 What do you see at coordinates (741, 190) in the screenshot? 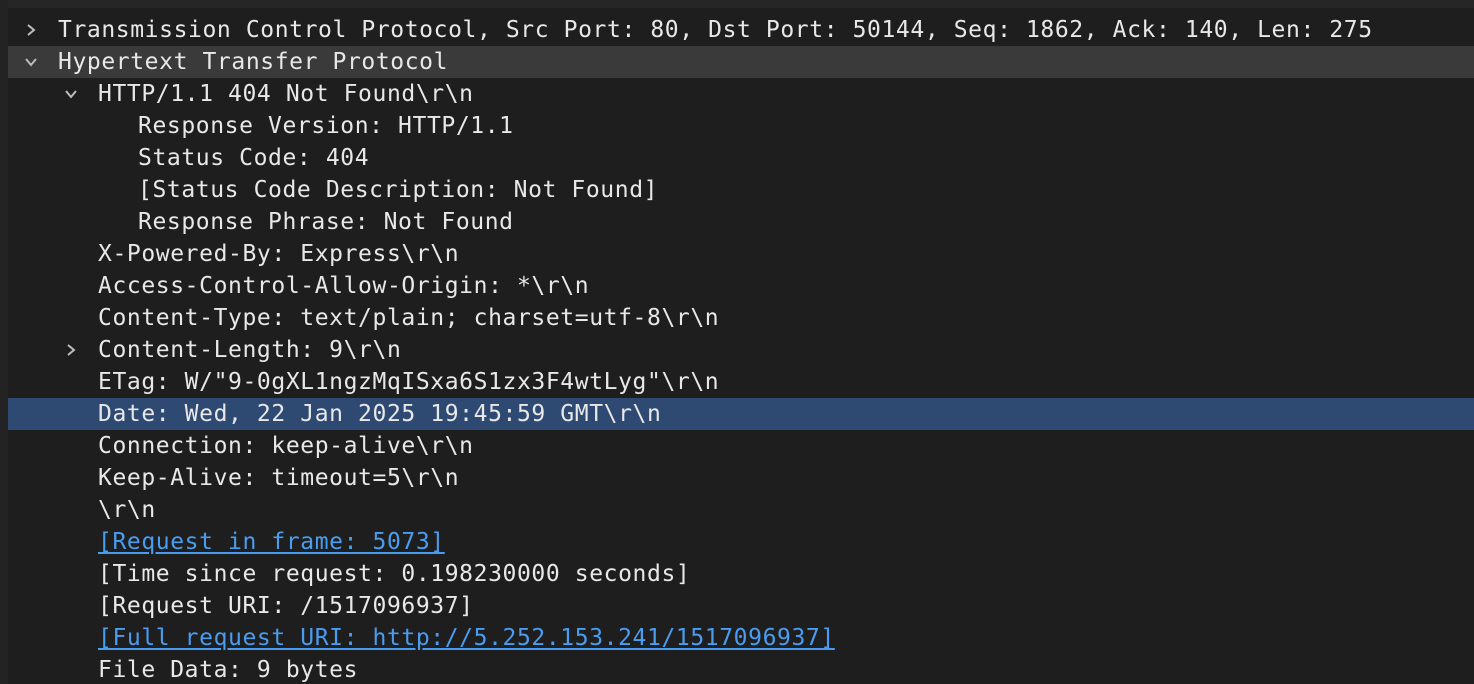
I see `status-code-description-row: [Status Code Description: Not Found]` at bounding box center [741, 190].